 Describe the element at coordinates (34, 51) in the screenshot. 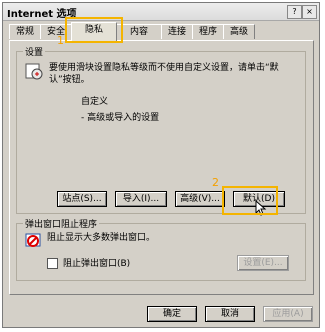

I see `settings-group-title: 设置` at that location.